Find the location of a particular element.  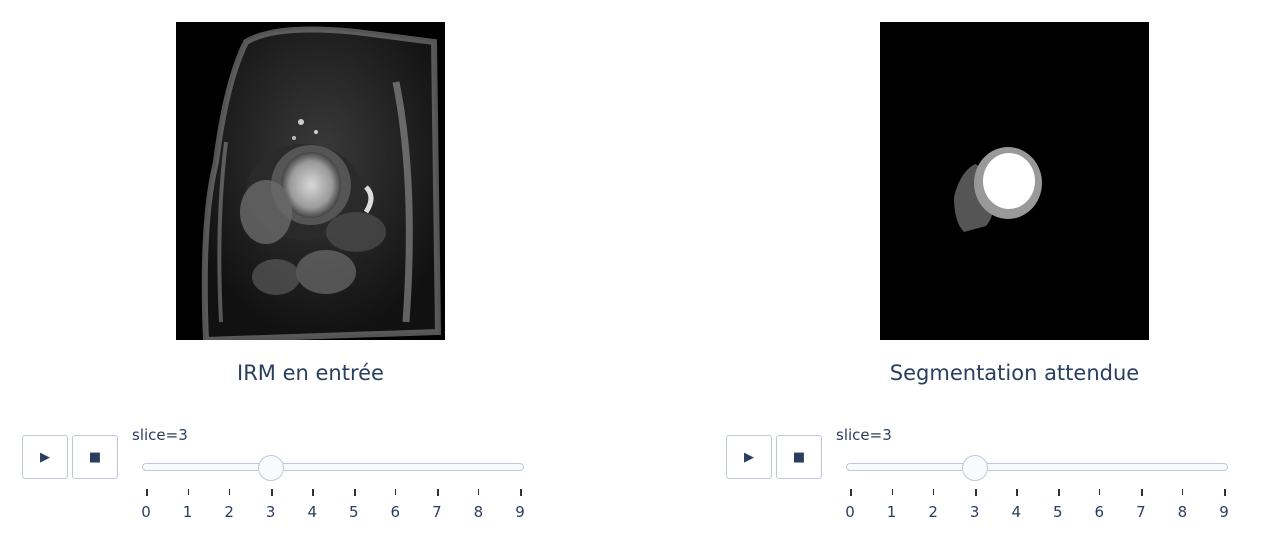

panel-caption-input: IRM en entrée is located at coordinates (310, 373).